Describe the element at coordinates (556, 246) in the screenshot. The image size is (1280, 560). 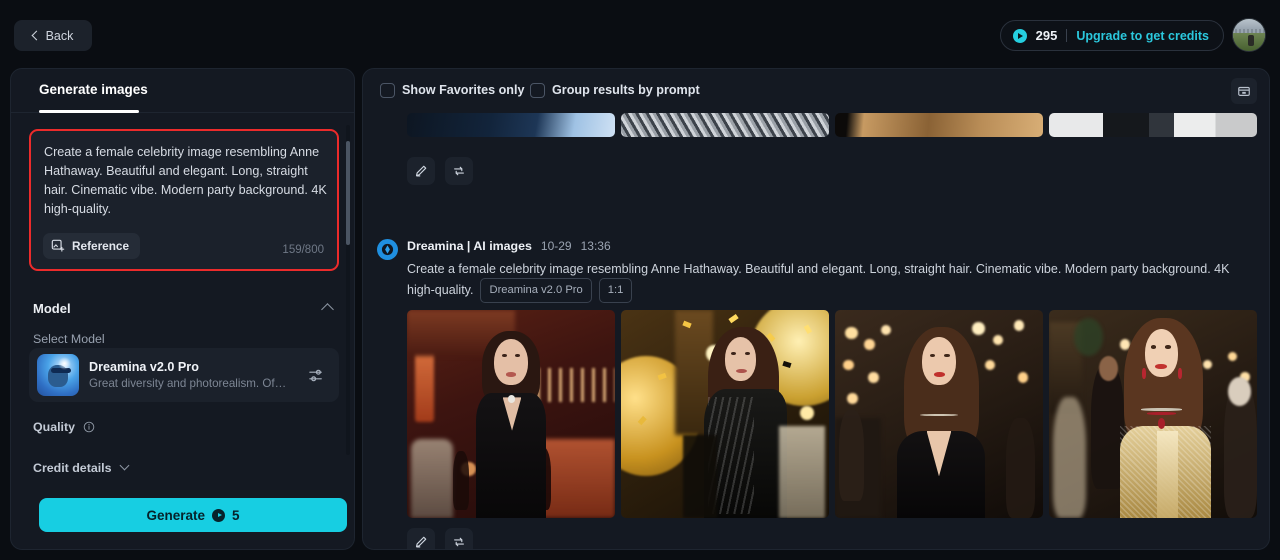
I see `result-date: 10-29` at that location.